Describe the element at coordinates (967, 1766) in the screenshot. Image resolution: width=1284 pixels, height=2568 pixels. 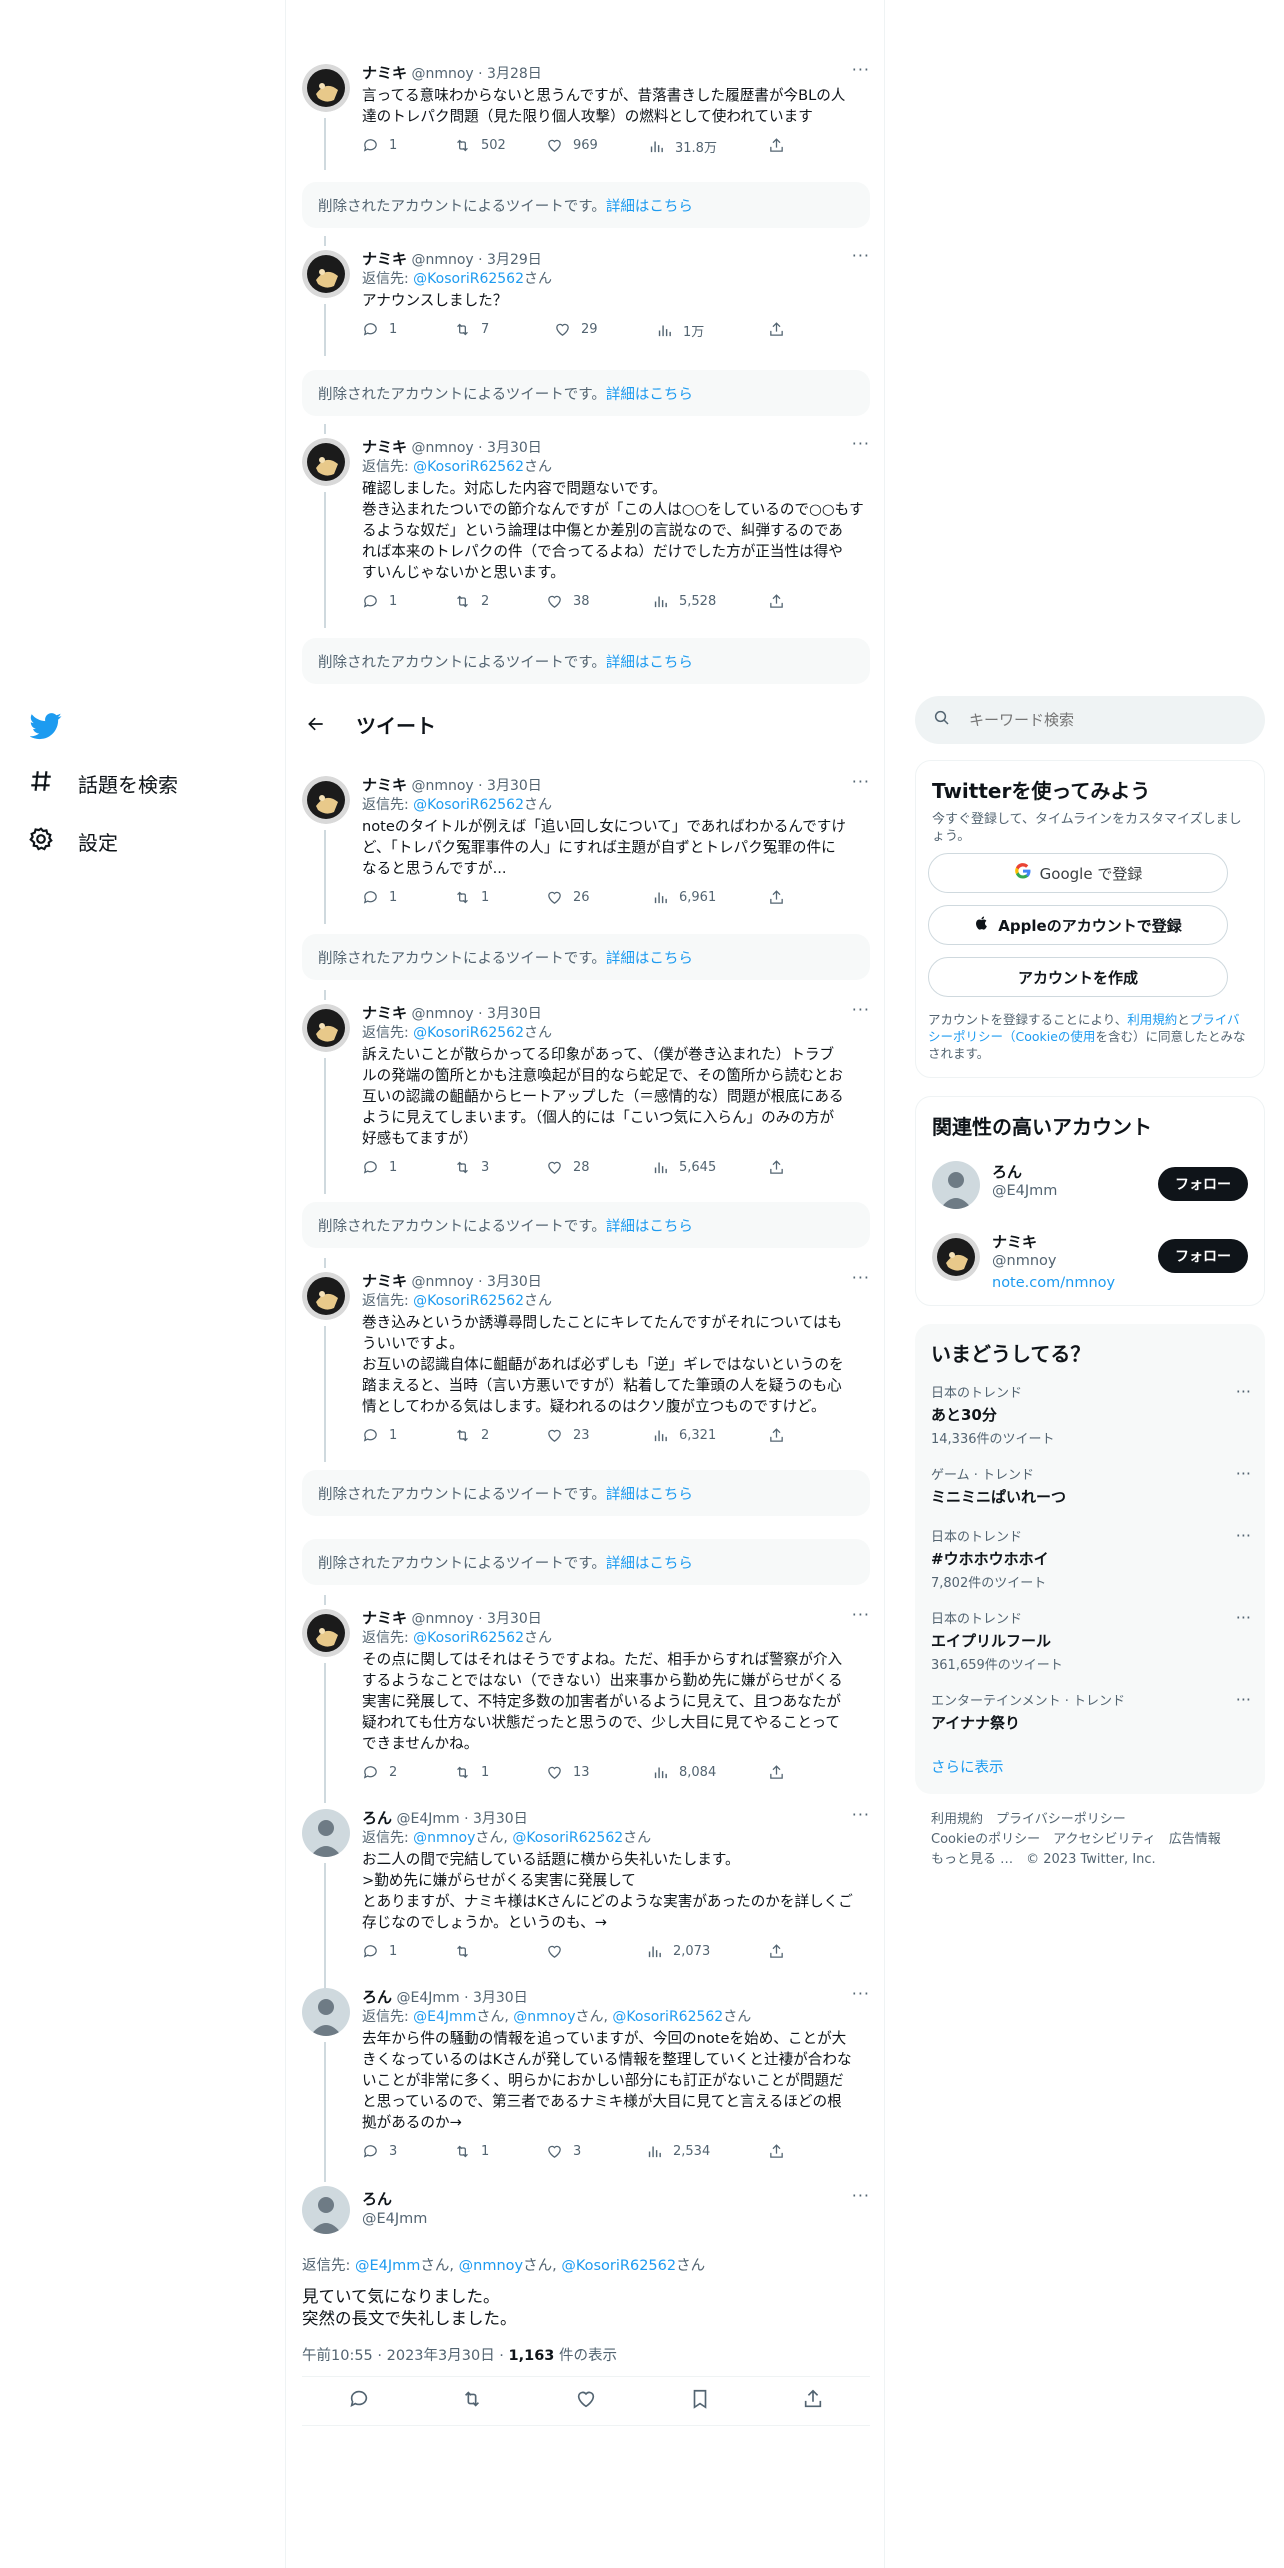
I see `show-more-link: さらに表示` at that location.